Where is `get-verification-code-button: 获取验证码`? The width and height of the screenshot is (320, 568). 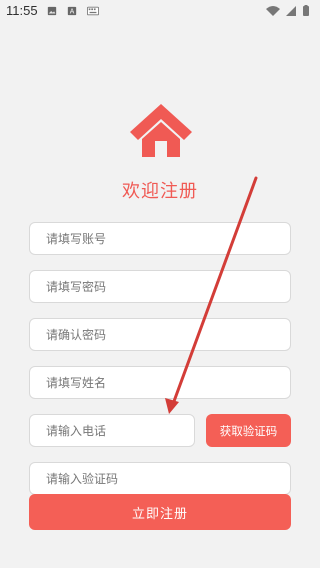 get-verification-code-button: 获取验证码 is located at coordinates (248, 430).